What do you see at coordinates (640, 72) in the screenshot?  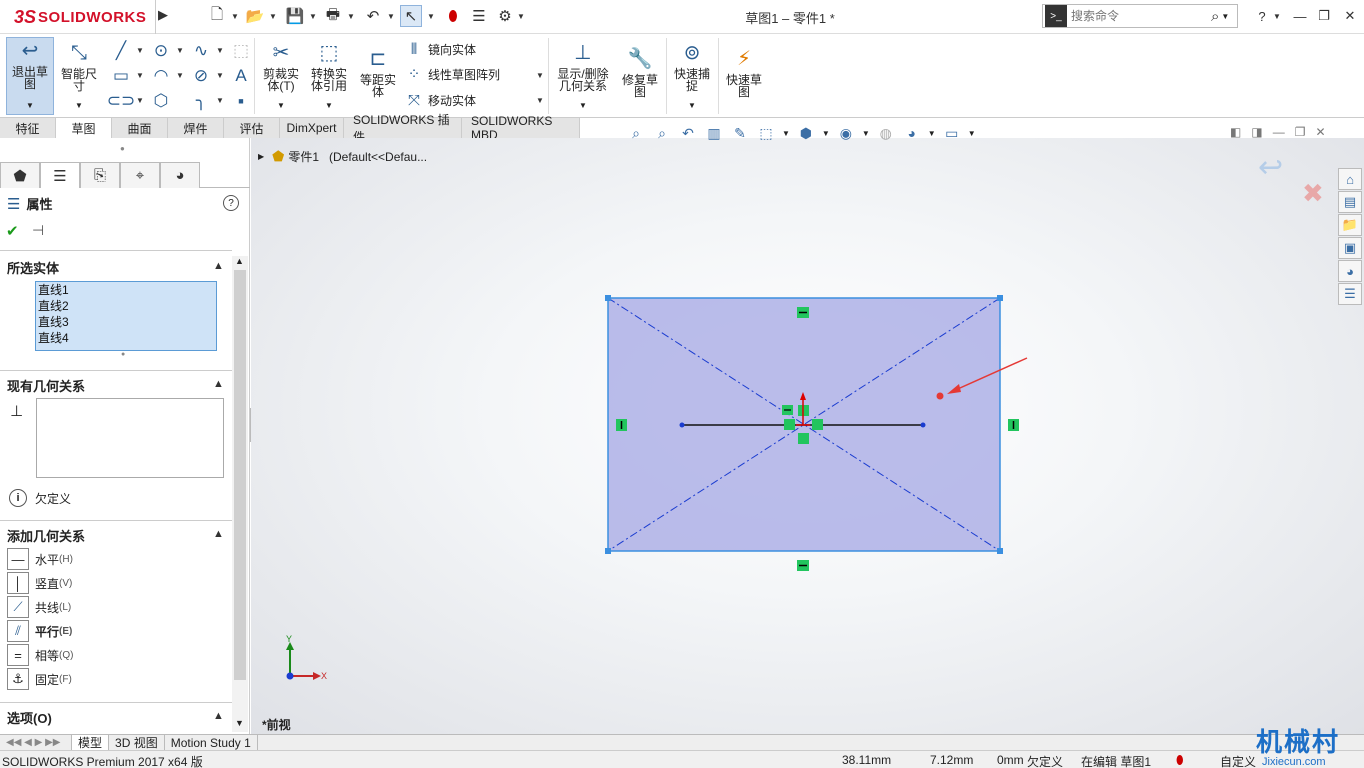 I see `repair-sketch-button: 🔧 修复草图` at bounding box center [640, 72].